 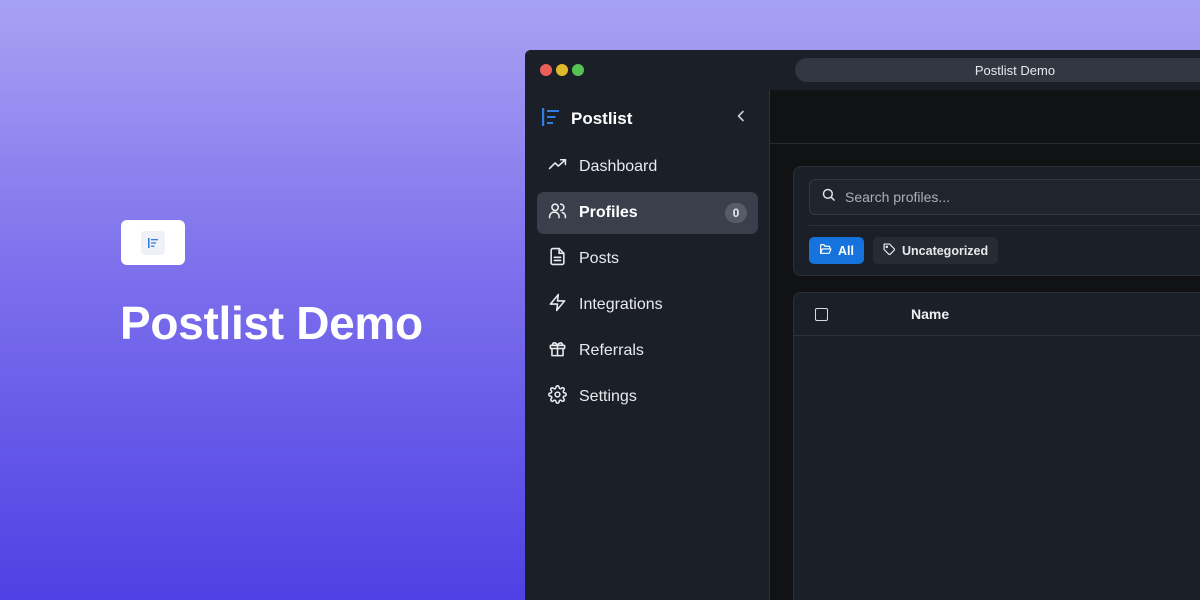 What do you see at coordinates (618, 166) in the screenshot?
I see `sidebar-item-label: Dashboard` at bounding box center [618, 166].